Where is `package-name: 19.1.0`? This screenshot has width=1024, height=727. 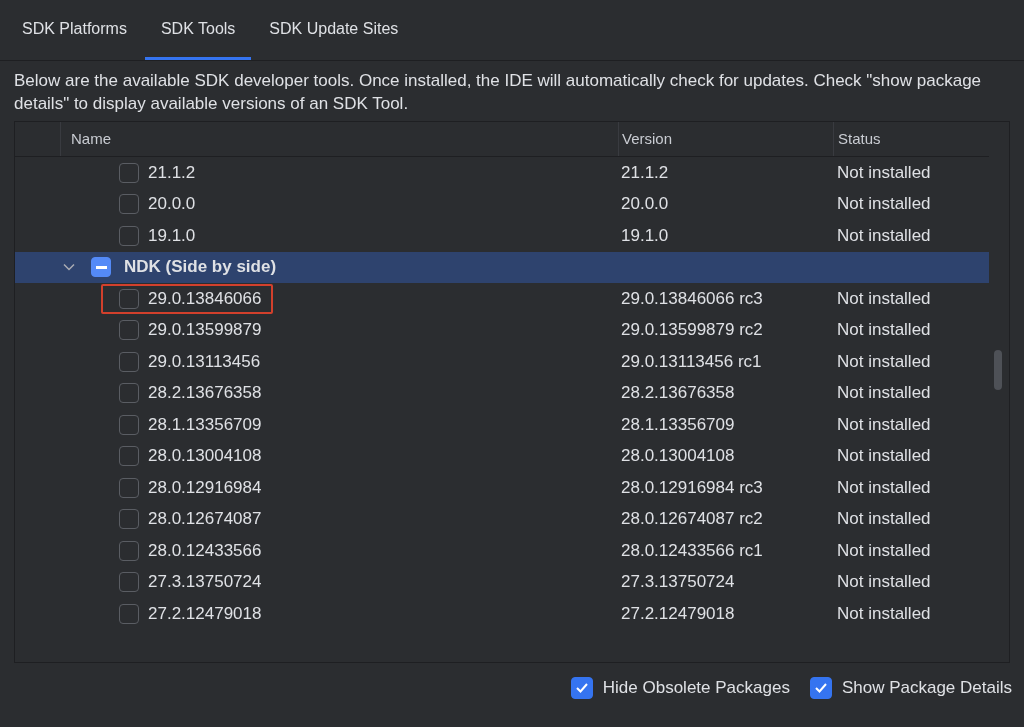
package-name: 19.1.0 is located at coordinates (172, 235).